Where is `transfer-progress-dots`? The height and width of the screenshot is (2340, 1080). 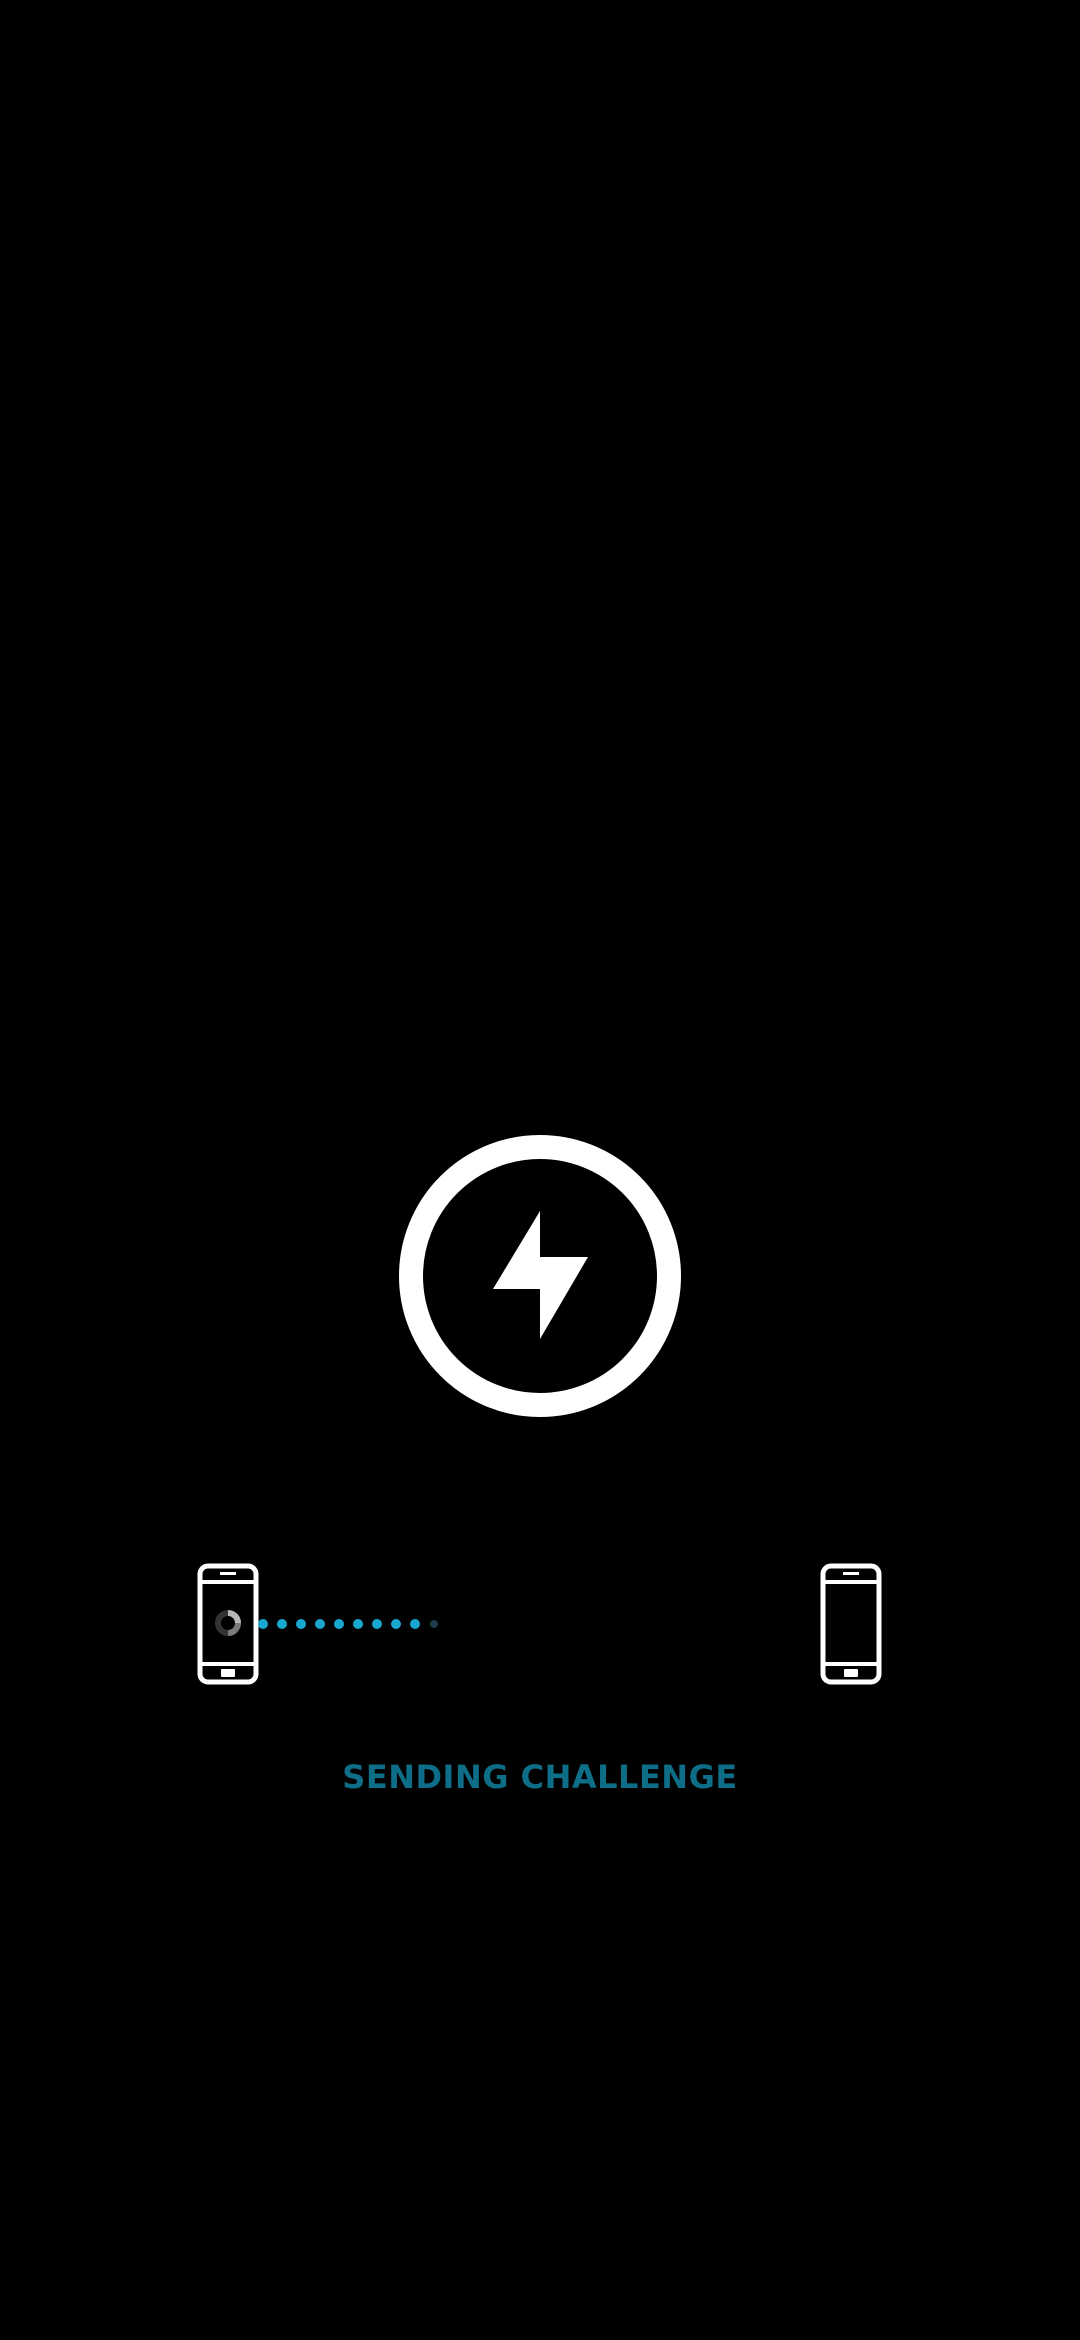 transfer-progress-dots is located at coordinates (347, 1624).